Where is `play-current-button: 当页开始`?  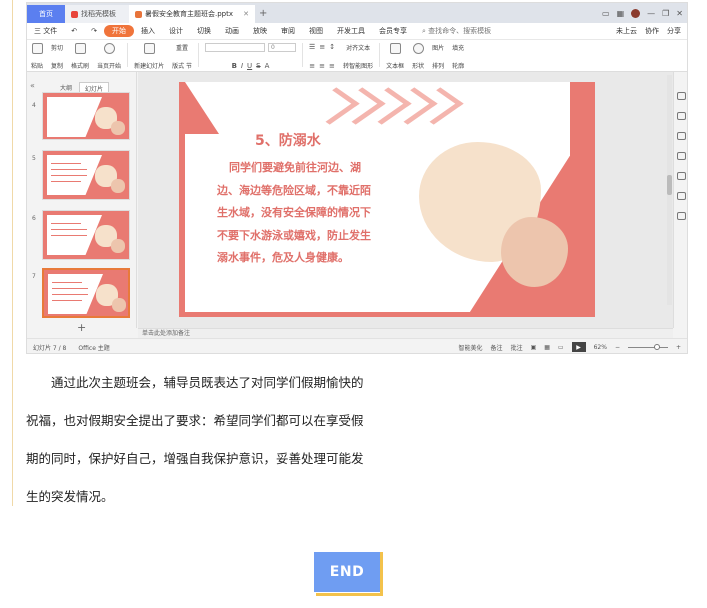 play-current-button: 当页开始 is located at coordinates (109, 56).